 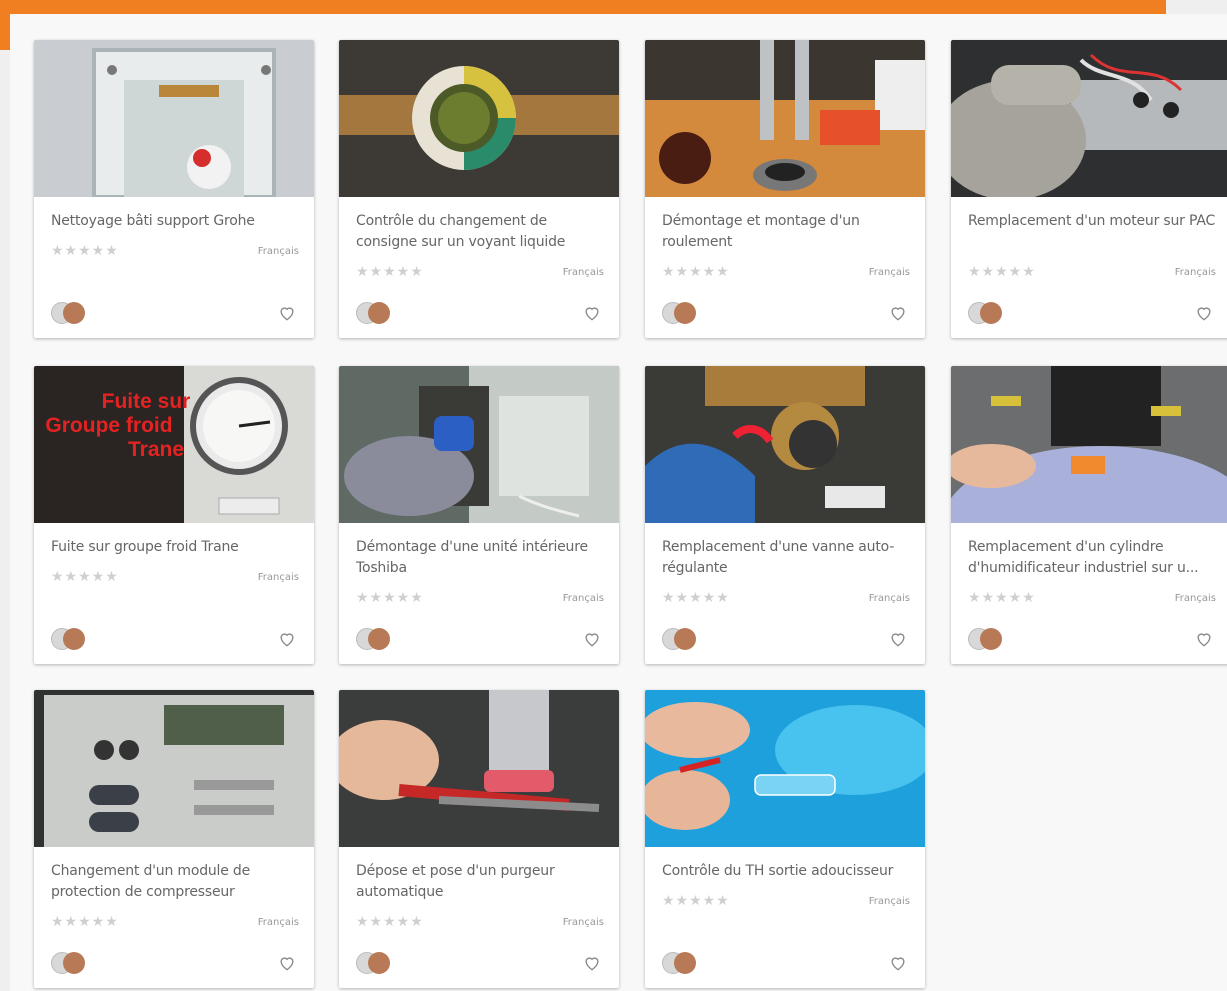 I want to click on card-title: Démontage d'une unité intérieure Toshiba, so click(x=481, y=558).